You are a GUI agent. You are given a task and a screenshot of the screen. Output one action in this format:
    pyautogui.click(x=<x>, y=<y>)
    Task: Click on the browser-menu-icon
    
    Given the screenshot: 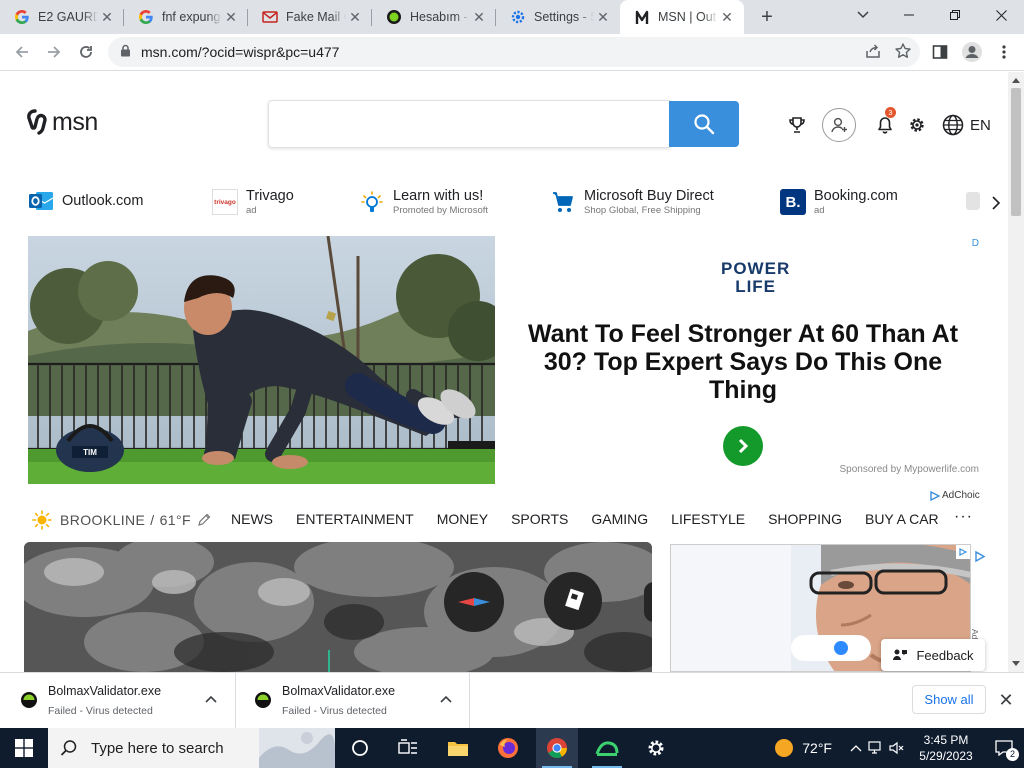 What is the action you would take?
    pyautogui.click(x=1004, y=52)
    